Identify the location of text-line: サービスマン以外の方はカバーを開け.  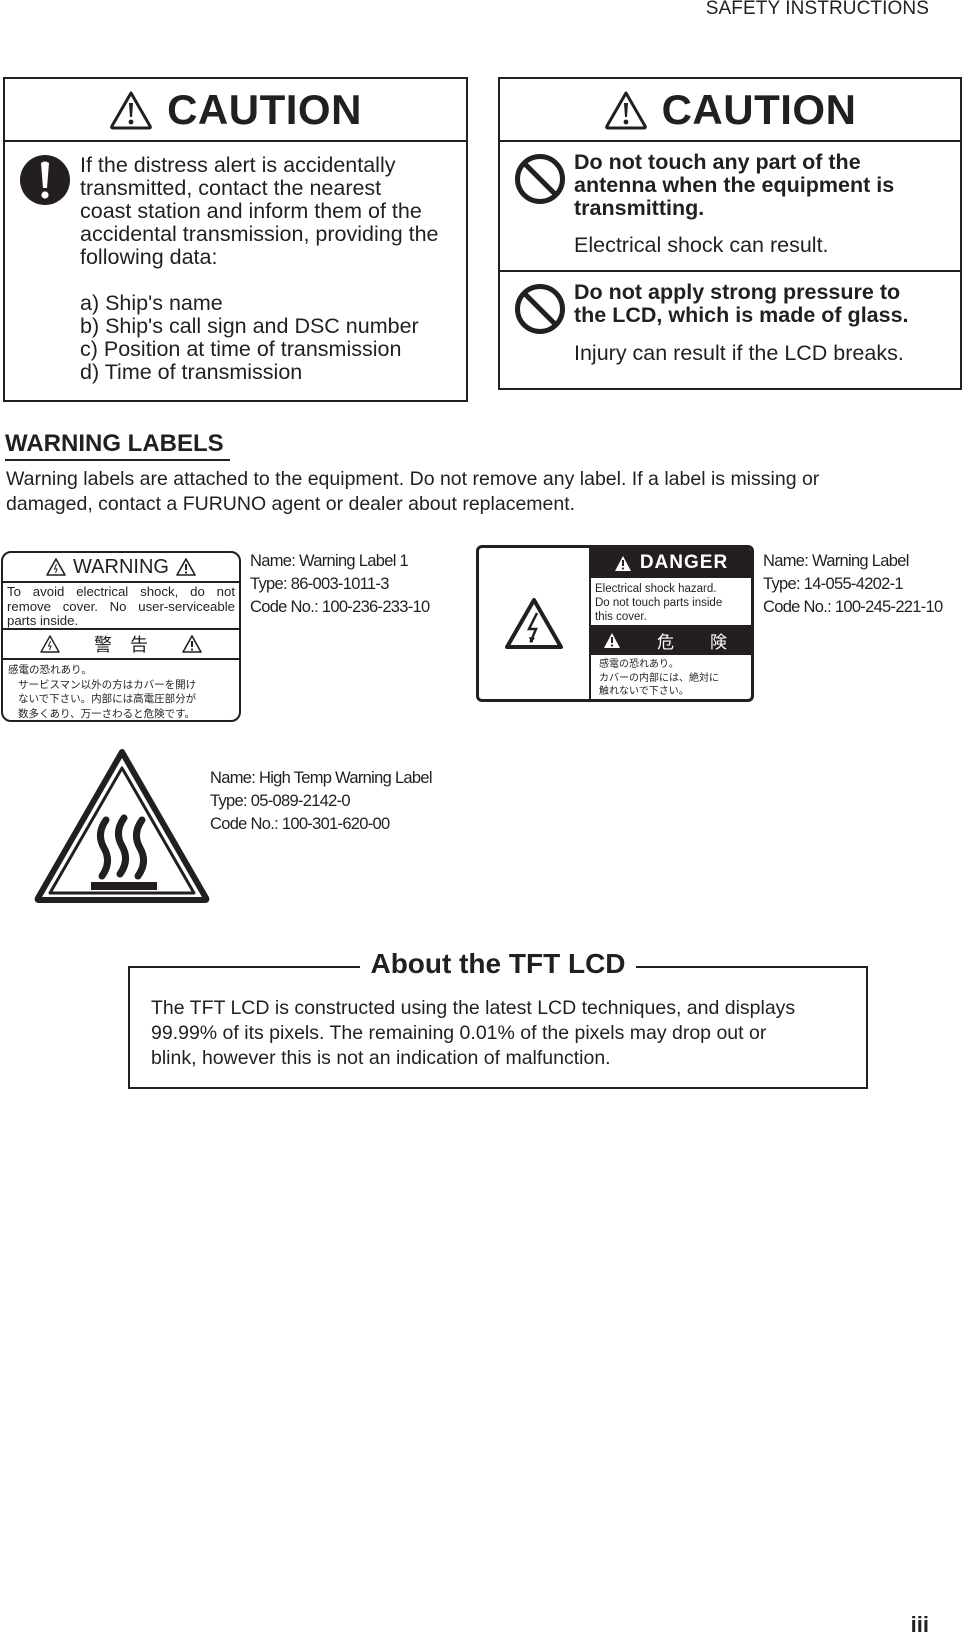
(107, 684).